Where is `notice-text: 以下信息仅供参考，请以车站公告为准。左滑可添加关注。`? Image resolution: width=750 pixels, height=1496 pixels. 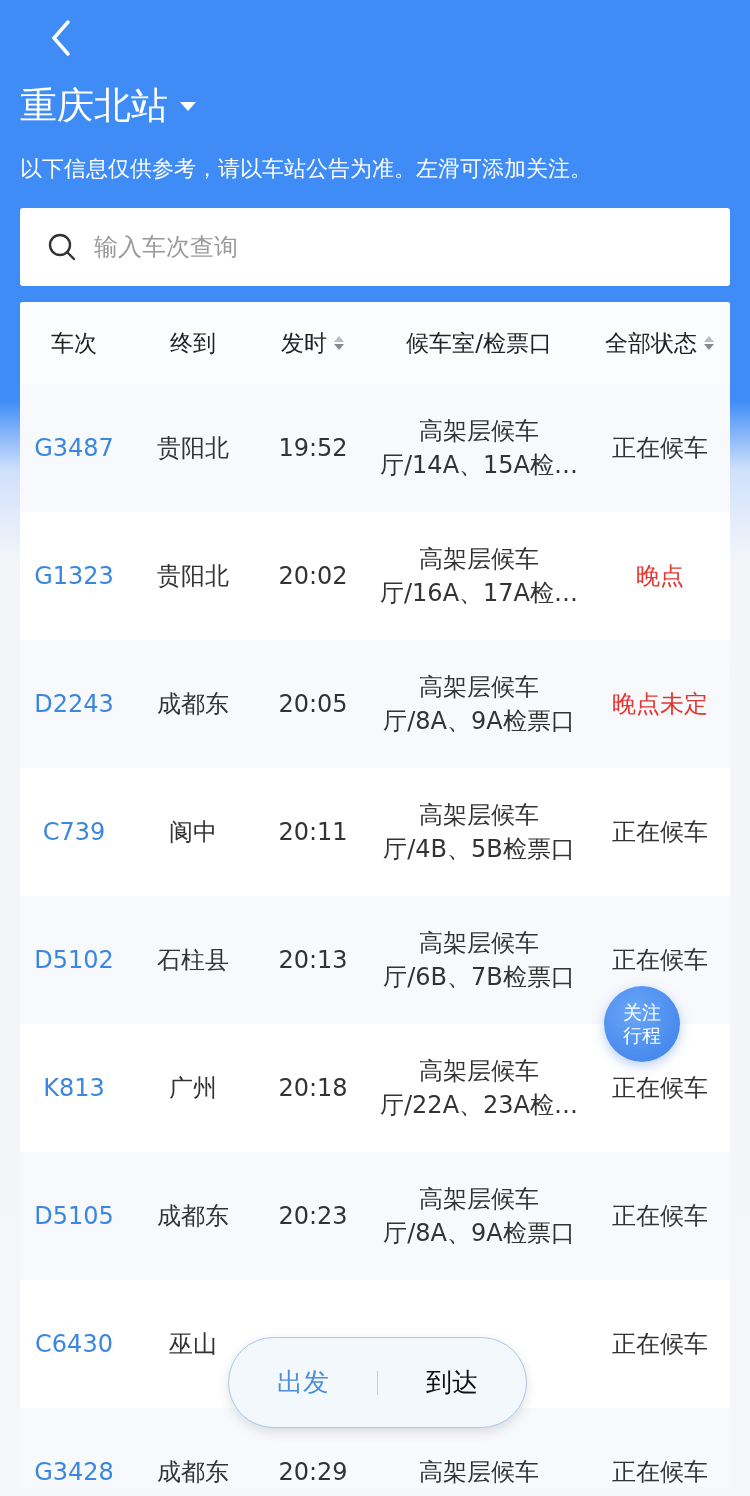 notice-text: 以下信息仅供参考，请以车站公告为准。左滑可添加关注。 is located at coordinates (306, 169).